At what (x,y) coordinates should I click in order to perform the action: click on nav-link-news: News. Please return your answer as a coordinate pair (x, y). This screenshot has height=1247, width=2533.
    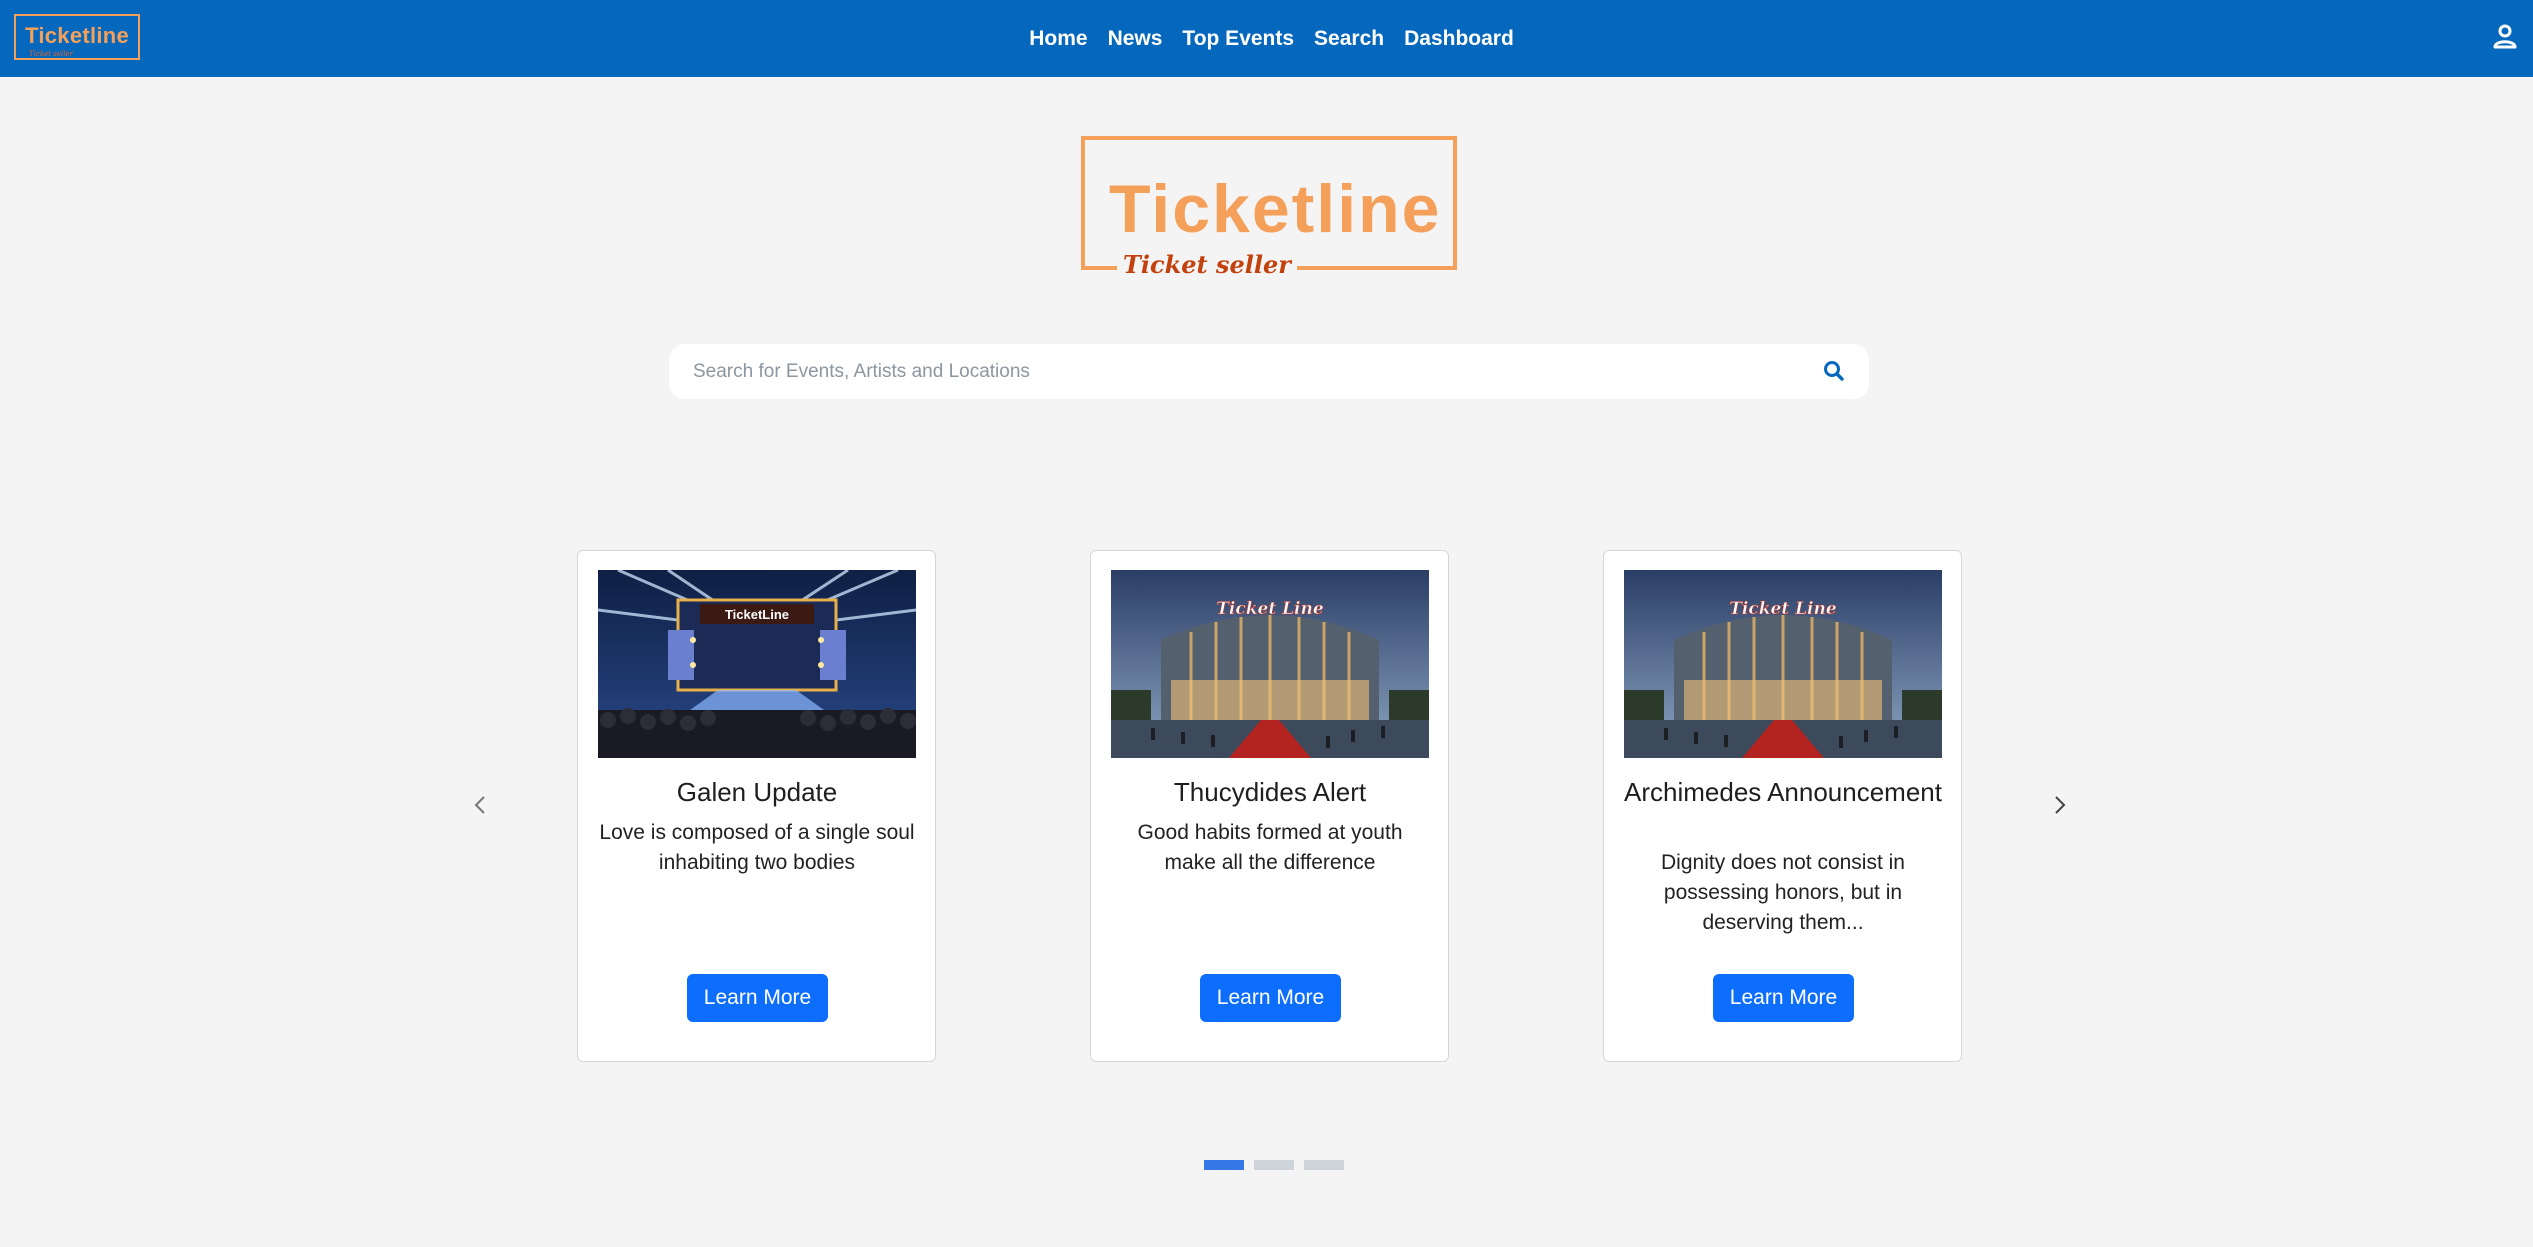
    Looking at the image, I should click on (1135, 39).